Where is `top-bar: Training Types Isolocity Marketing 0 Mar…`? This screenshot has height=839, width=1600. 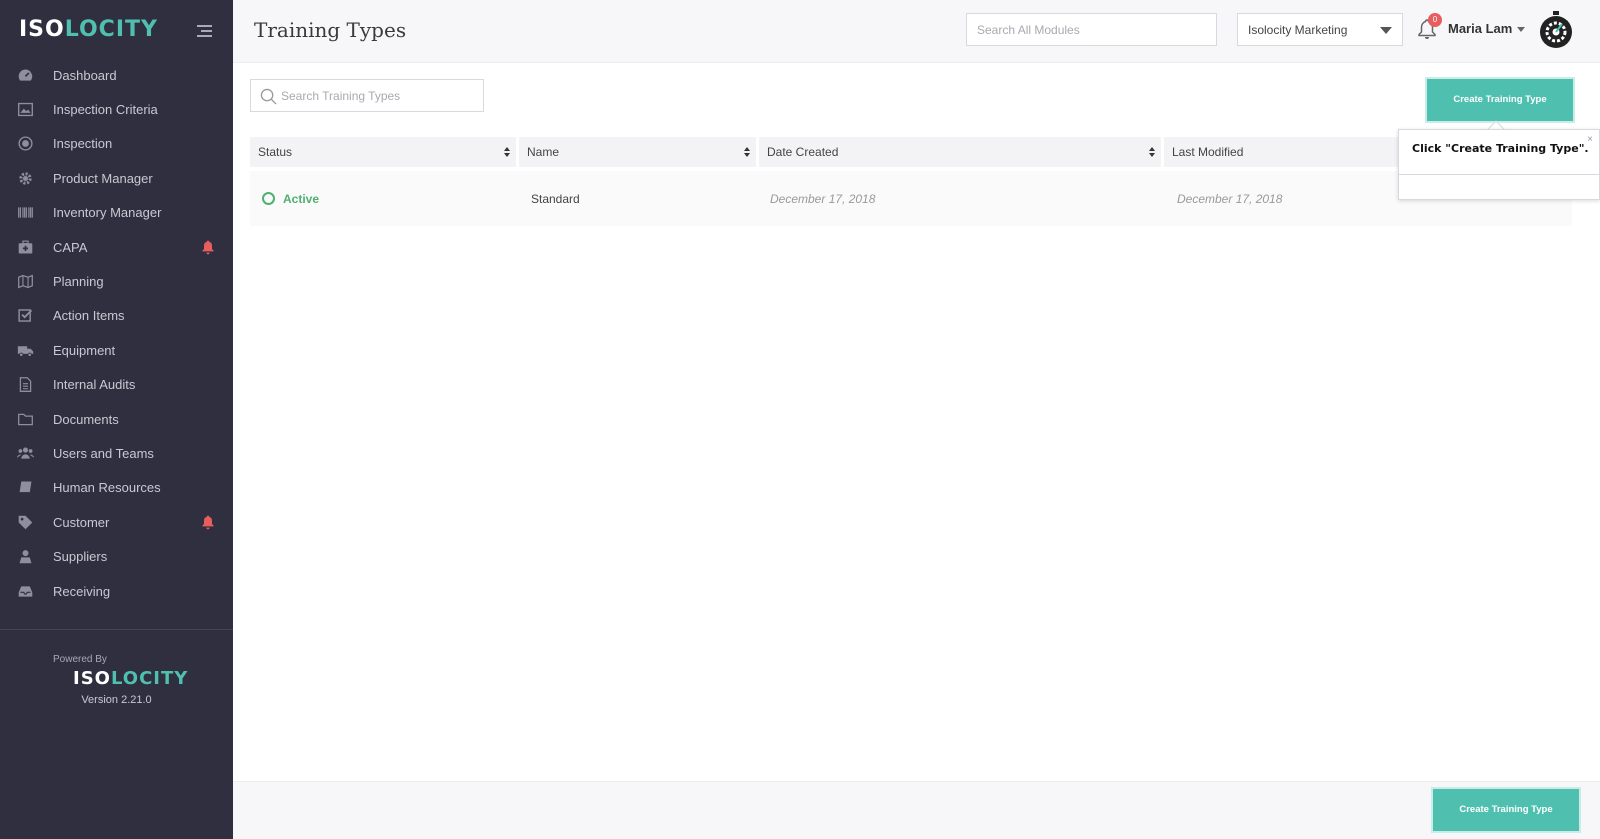
top-bar: Training Types Isolocity Marketing 0 Mar… is located at coordinates (916, 31).